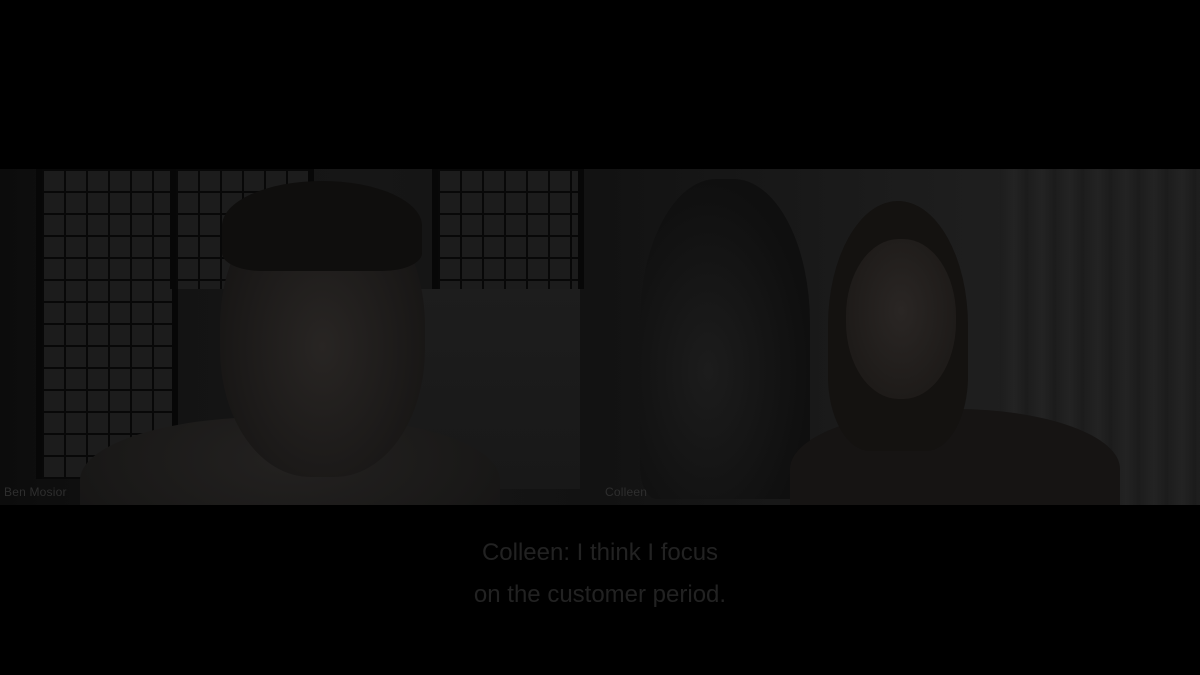  I want to click on participant-hair, so click(322, 226).